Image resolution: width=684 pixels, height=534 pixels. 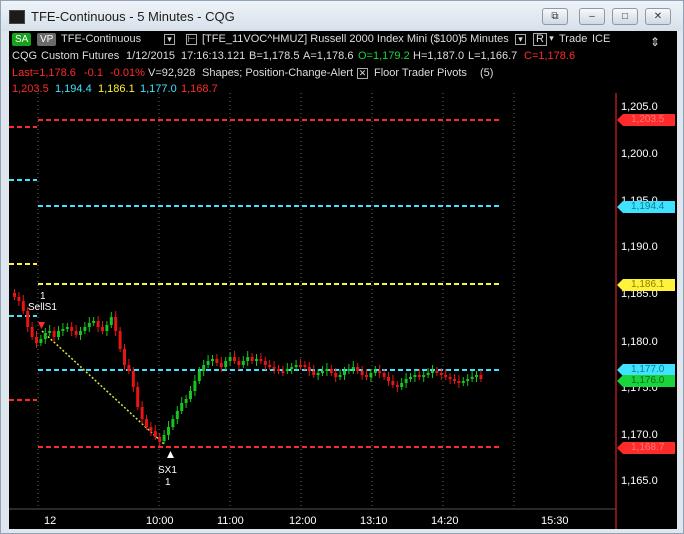 I want to click on restore-layout-button: ⧉, so click(x=555, y=16).